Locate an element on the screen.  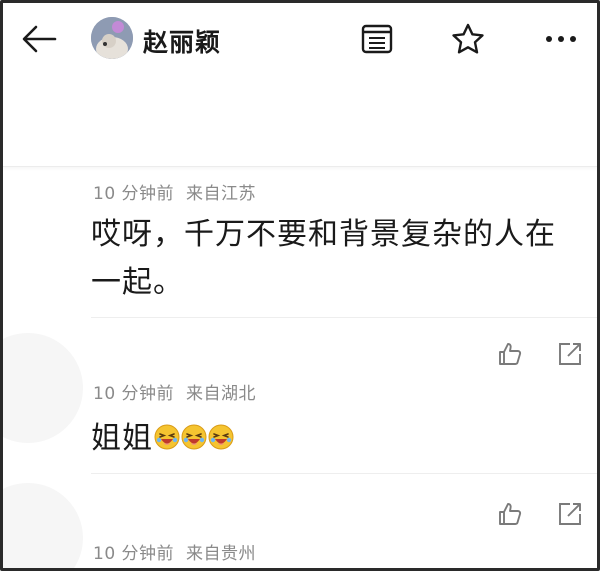
comment-meta: 10 分钟前 来自湖北 is located at coordinates (174, 391).